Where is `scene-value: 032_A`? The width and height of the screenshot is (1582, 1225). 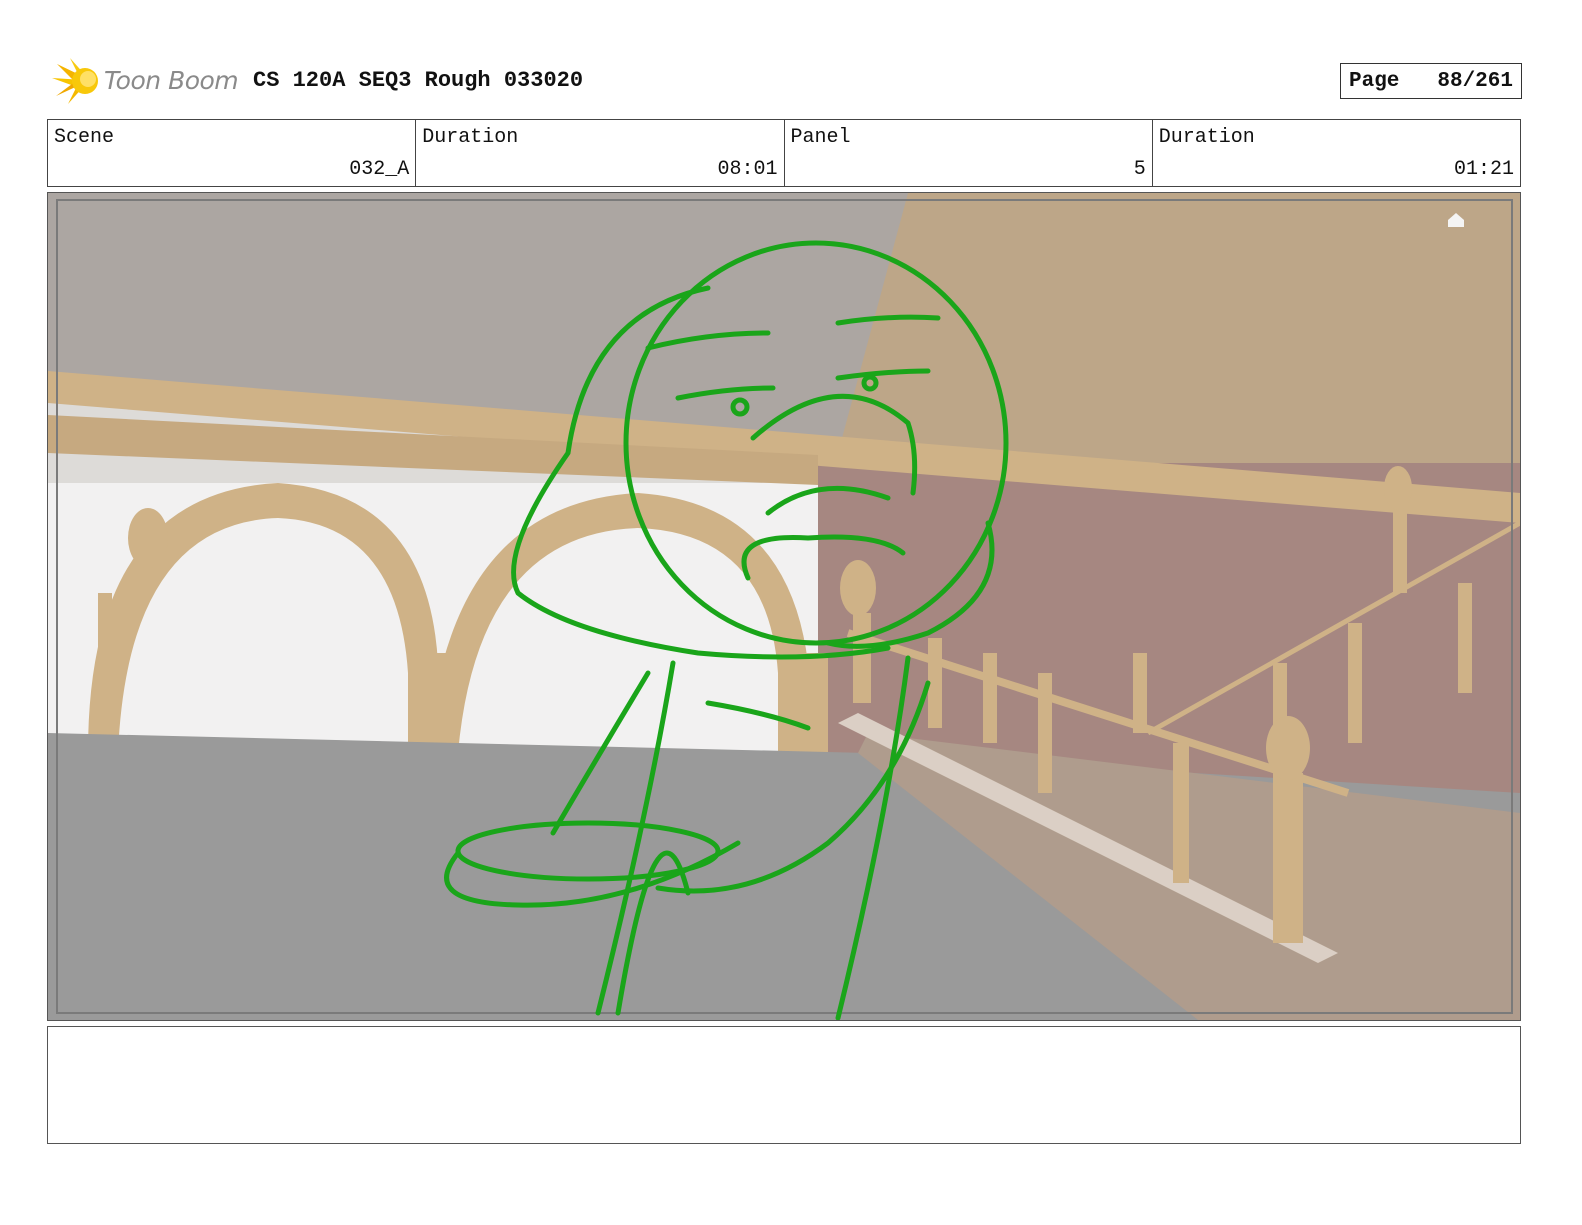
scene-value: 032_A is located at coordinates (379, 169).